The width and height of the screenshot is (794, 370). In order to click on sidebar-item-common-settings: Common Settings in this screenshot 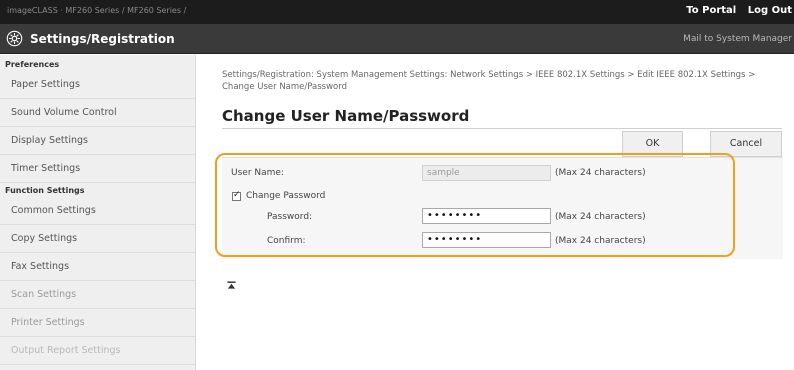, I will do `click(97, 211)`.